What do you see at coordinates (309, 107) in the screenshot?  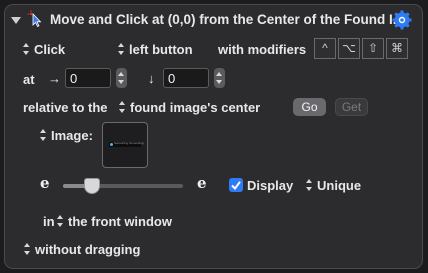 I see `go-button: Go` at bounding box center [309, 107].